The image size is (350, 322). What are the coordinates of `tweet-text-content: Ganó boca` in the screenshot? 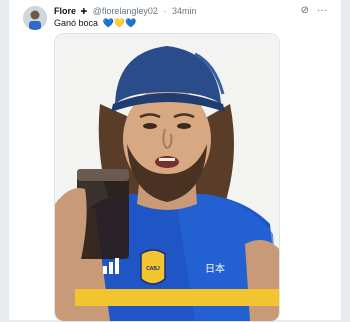 It's located at (76, 23).